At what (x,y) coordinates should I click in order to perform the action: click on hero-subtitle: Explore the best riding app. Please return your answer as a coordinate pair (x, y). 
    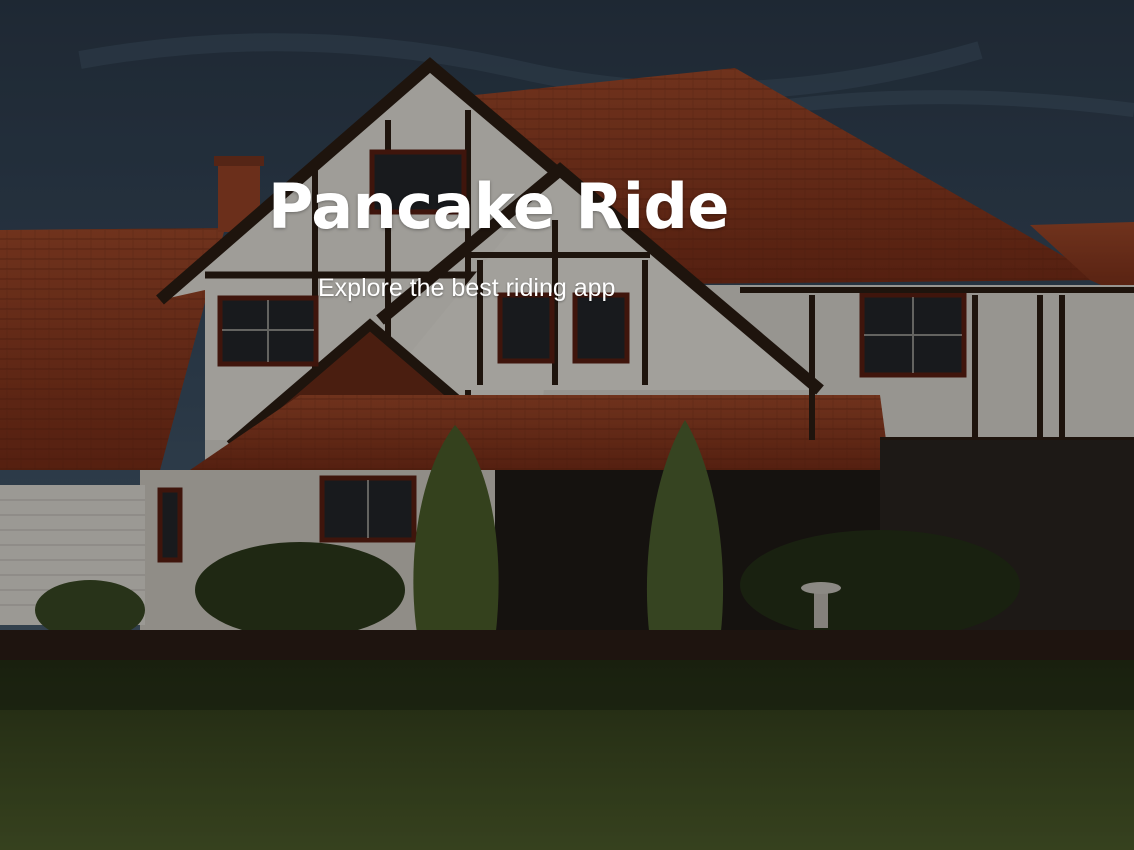
    Looking at the image, I should click on (467, 288).